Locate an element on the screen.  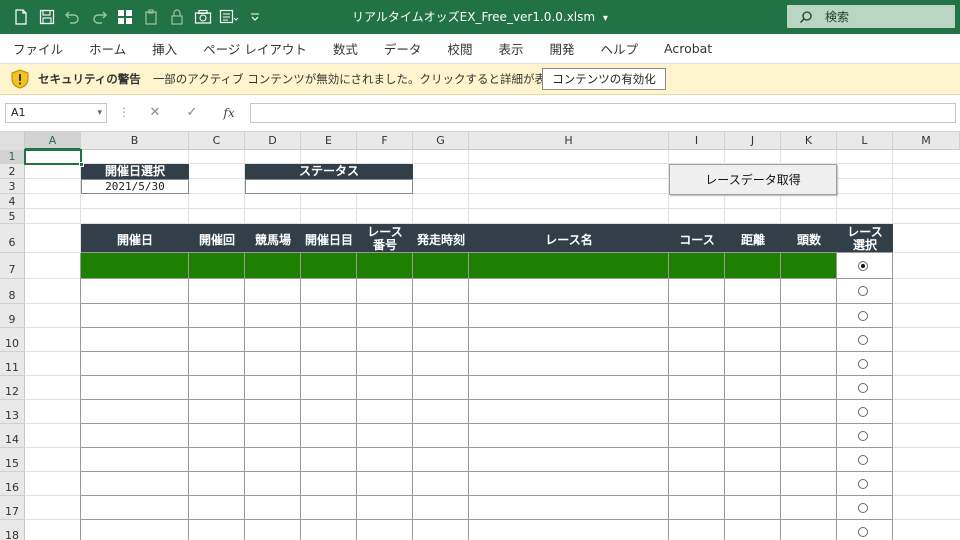
select-all-corner is located at coordinates (12, 141).